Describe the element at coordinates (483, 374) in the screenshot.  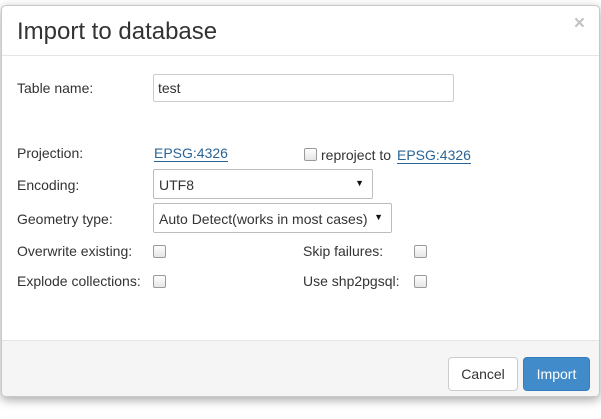
I see `cancel-button: Cancel` at that location.